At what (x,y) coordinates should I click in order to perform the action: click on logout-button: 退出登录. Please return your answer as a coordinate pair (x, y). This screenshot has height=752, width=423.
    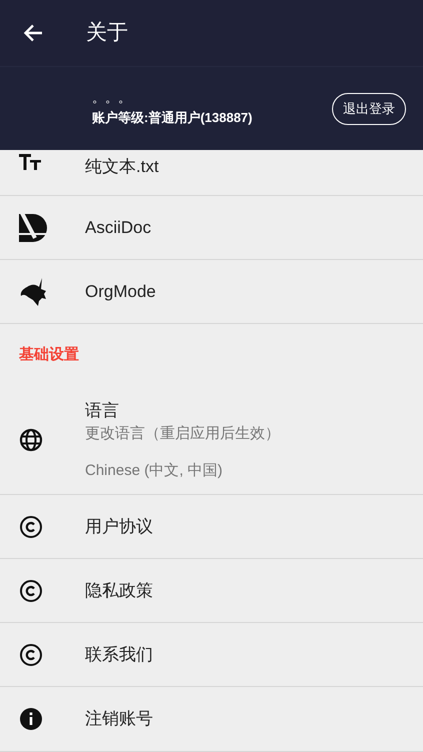
    Looking at the image, I should click on (369, 108).